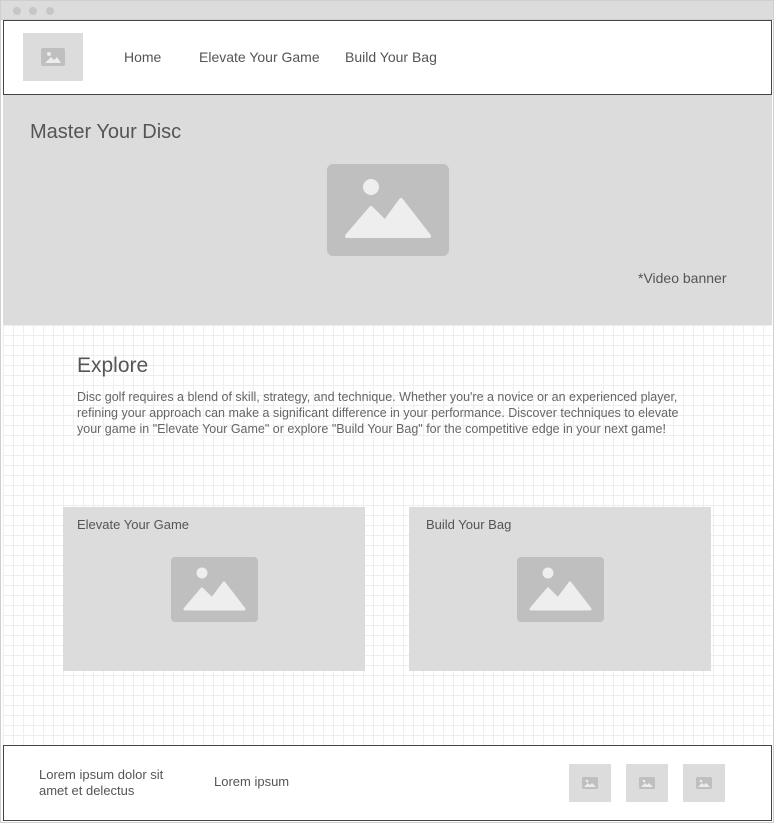 This screenshot has height=823, width=774. What do you see at coordinates (101, 782) in the screenshot?
I see `footer-text: Lorem ipsum dolor sit amet et delectus` at bounding box center [101, 782].